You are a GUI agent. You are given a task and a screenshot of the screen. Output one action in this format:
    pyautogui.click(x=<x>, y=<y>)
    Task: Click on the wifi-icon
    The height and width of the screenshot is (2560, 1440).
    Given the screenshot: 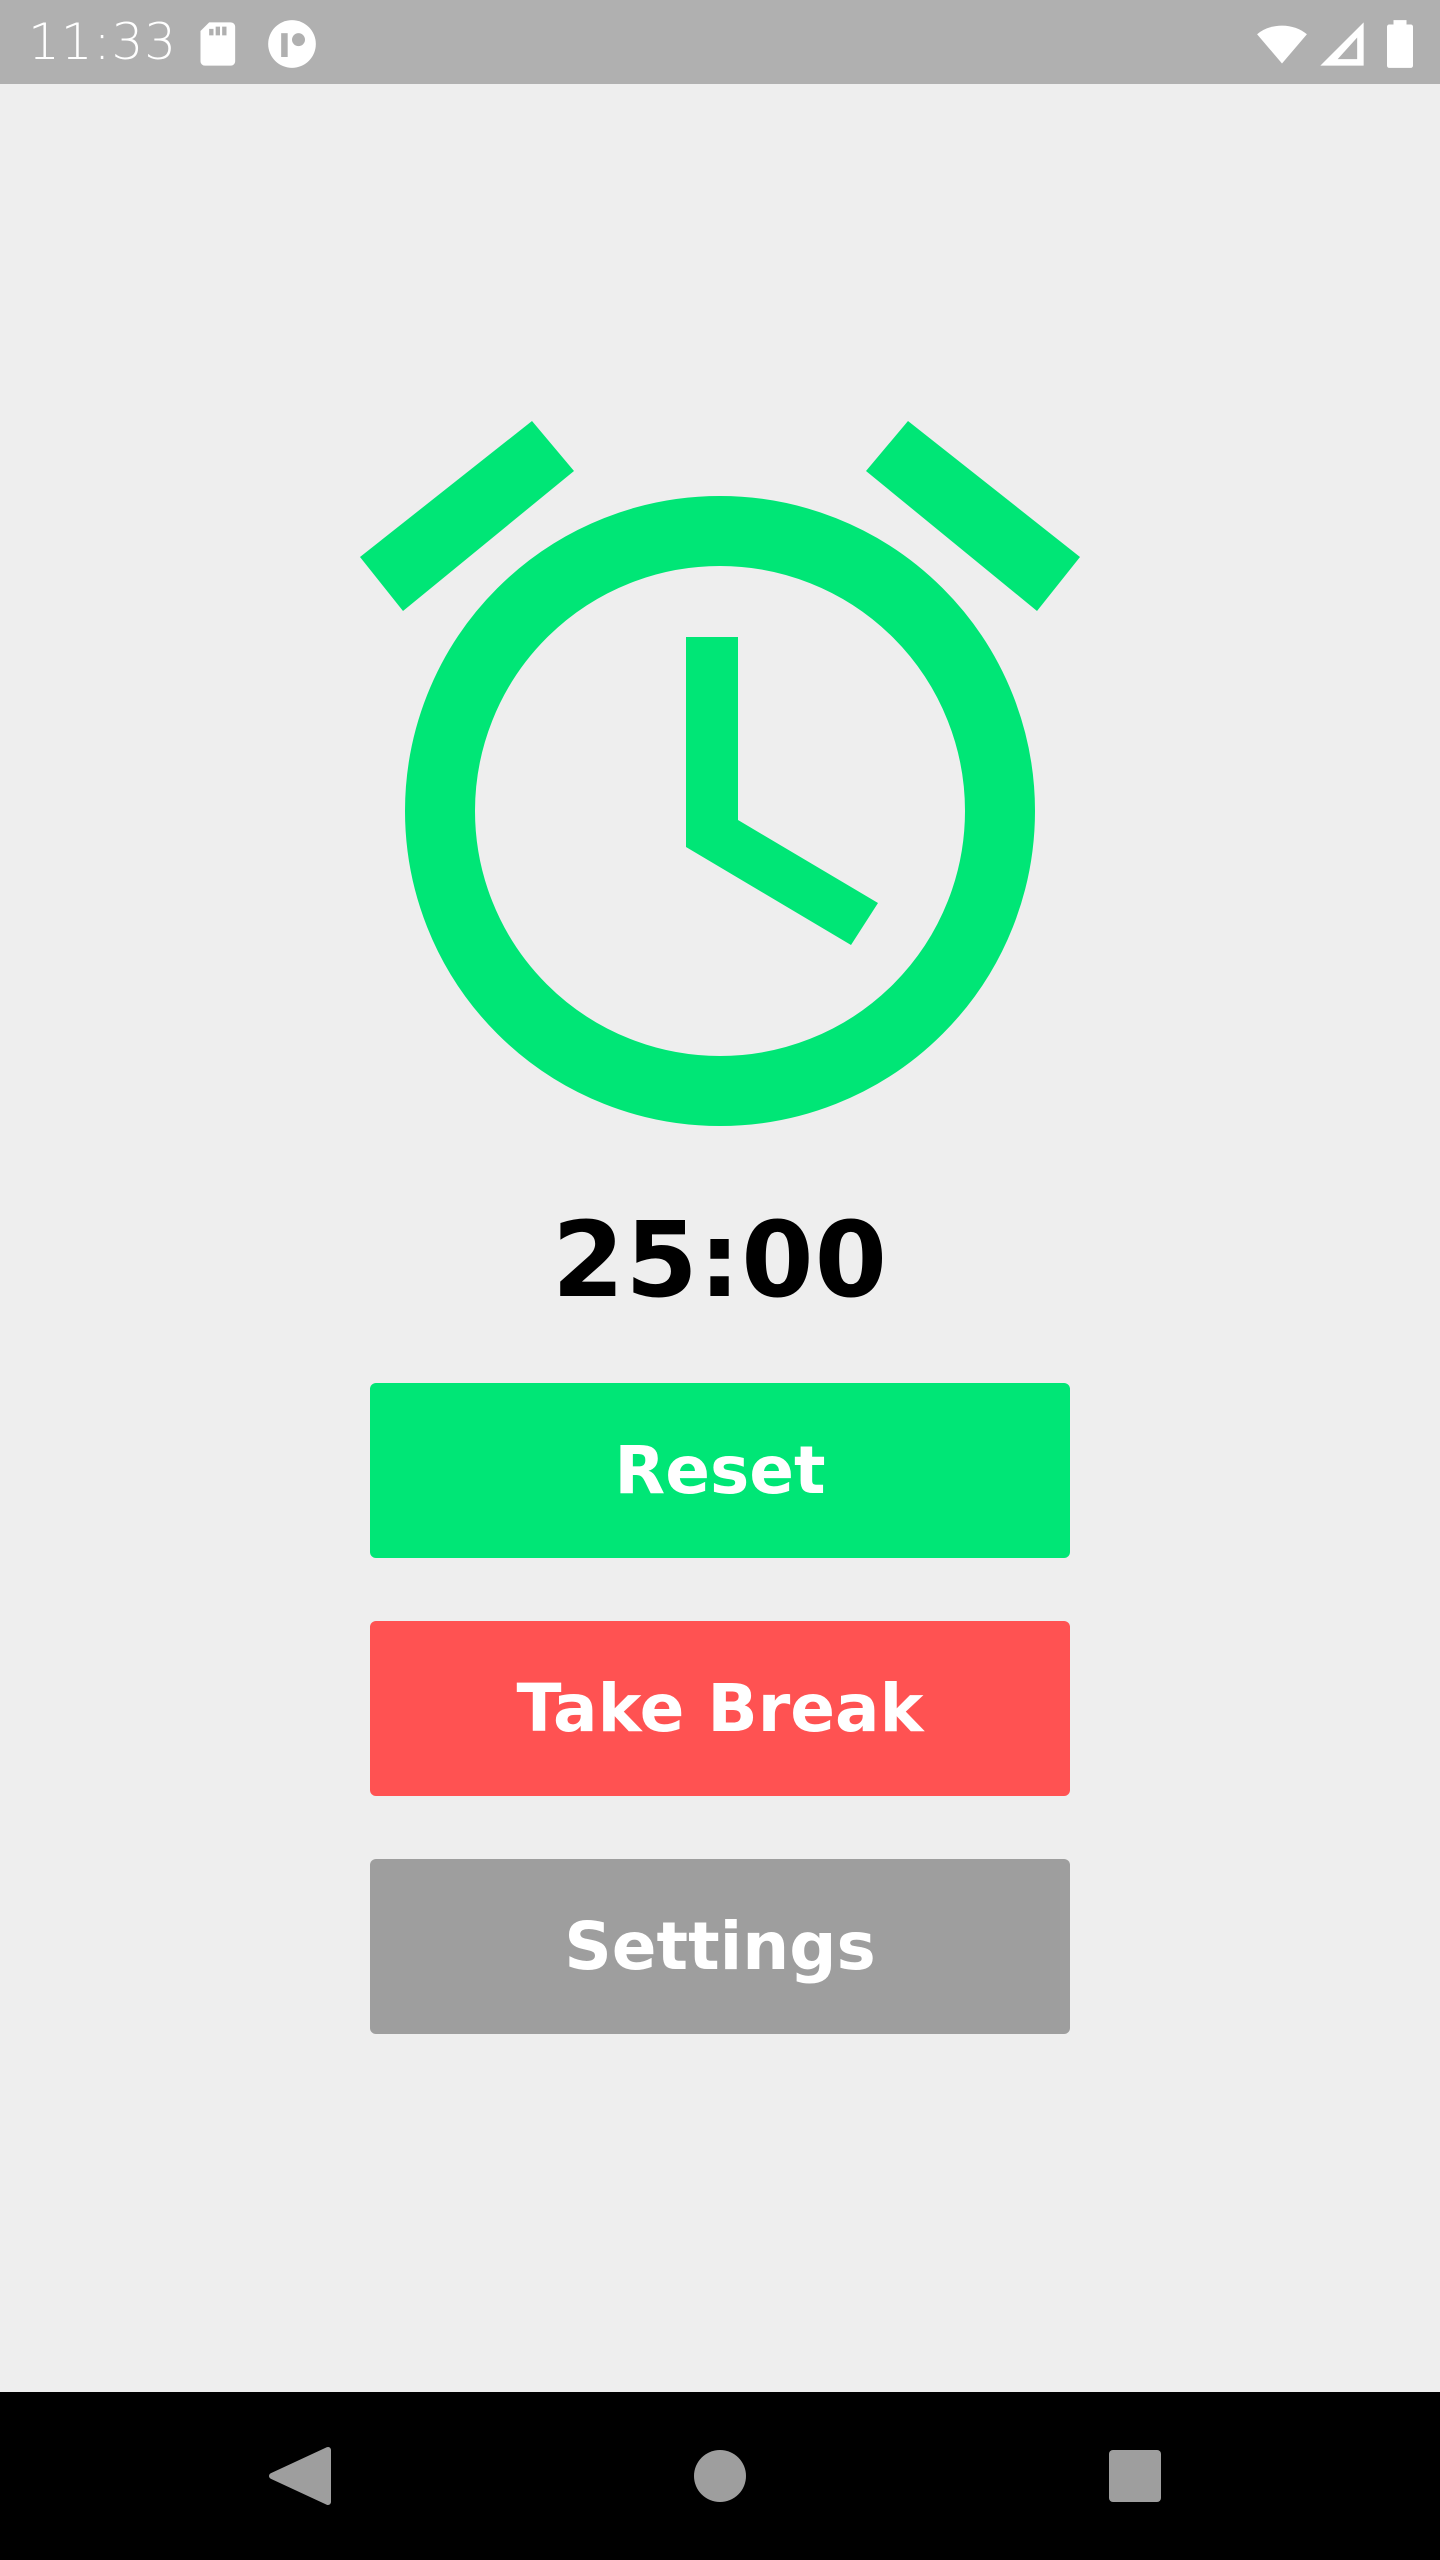 What is the action you would take?
    pyautogui.click(x=1282, y=44)
    